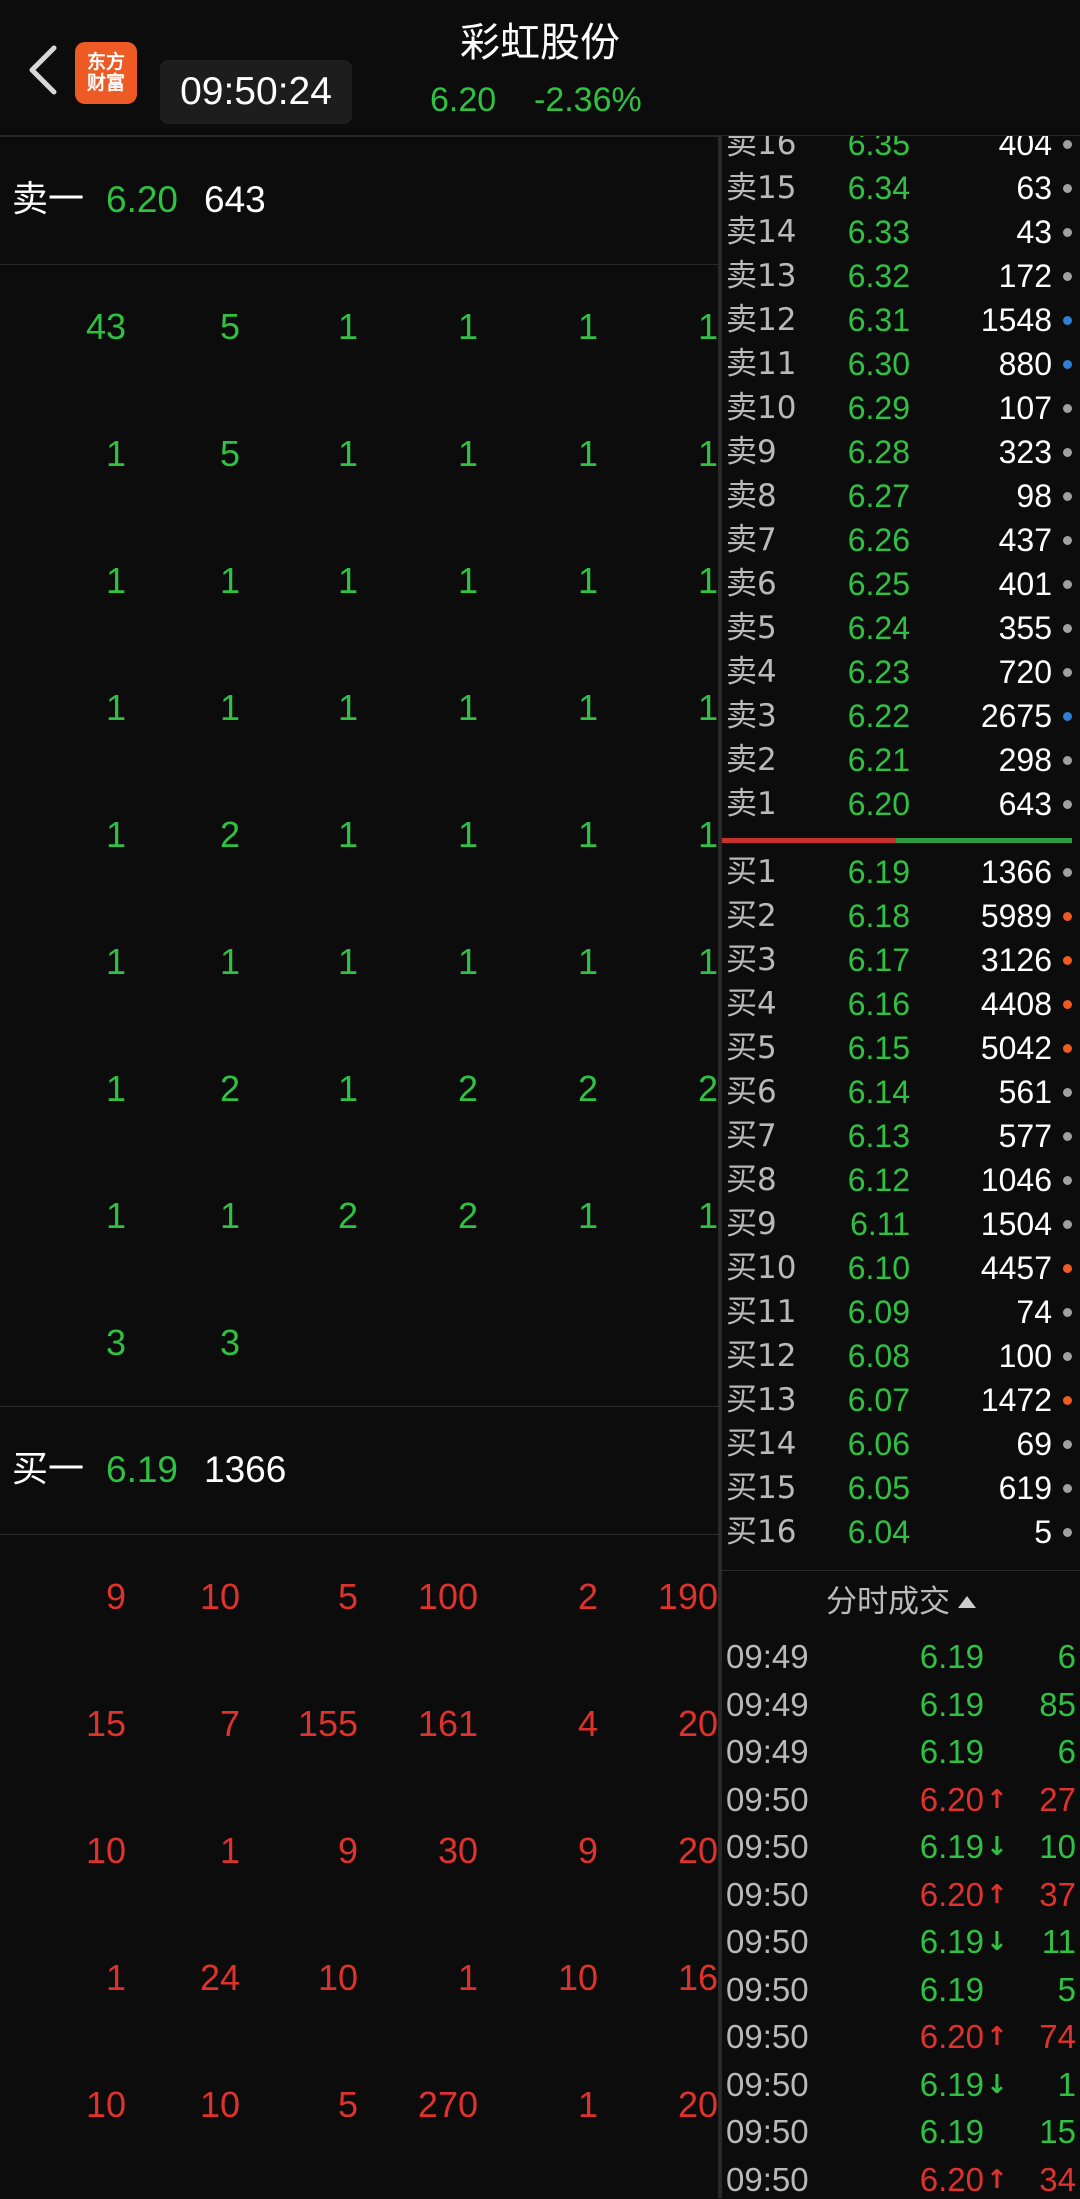  I want to click on clock-time: 09:50:24, so click(256, 92).